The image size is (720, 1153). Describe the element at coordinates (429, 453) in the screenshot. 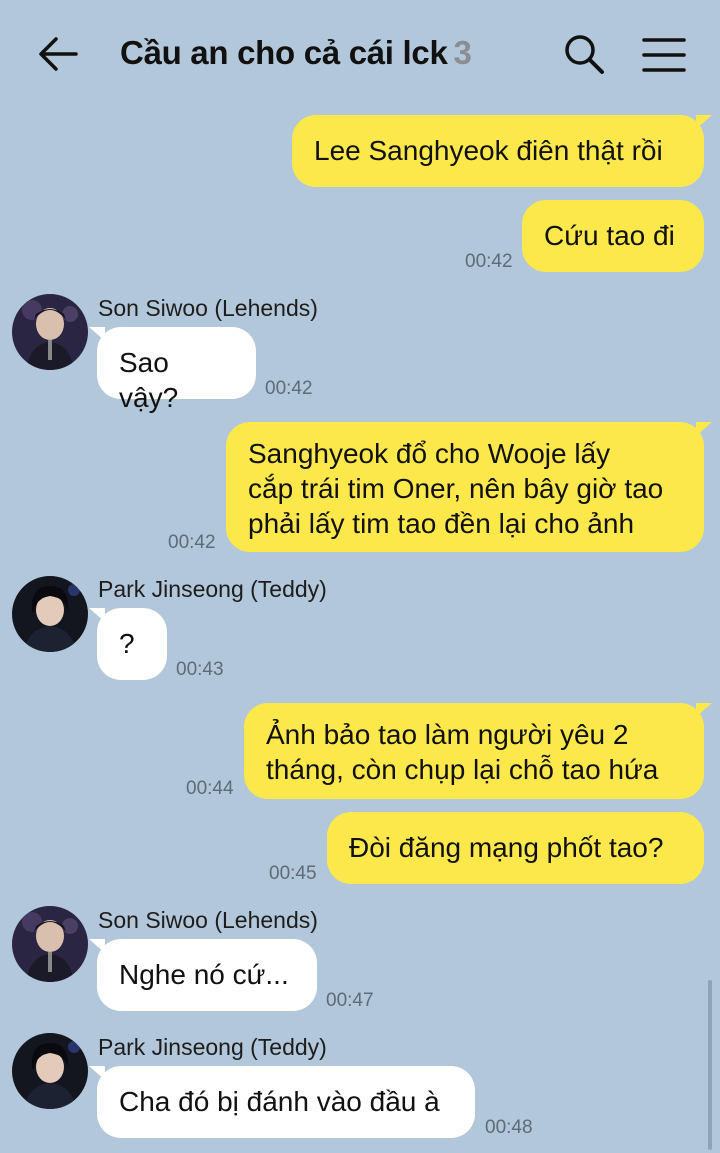

I see `message-text-line: Sanghyeok đổ cho Wooje lấy` at that location.